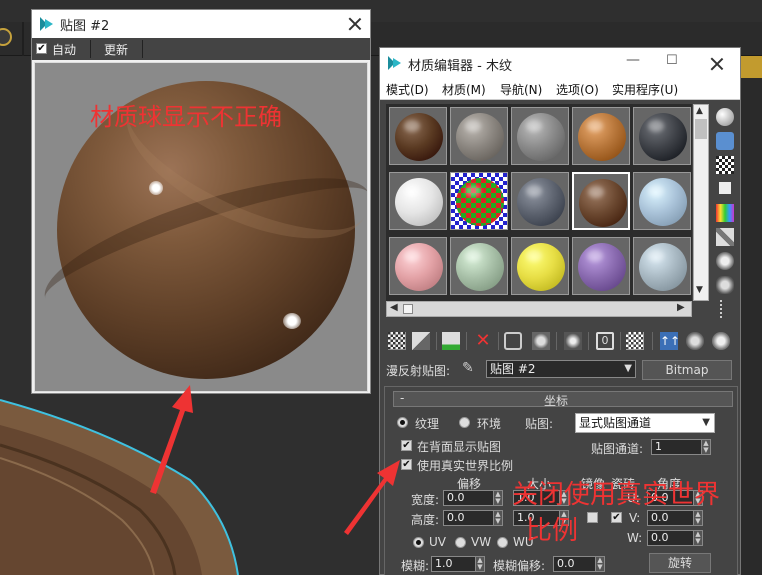 The width and height of the screenshot is (762, 575). Describe the element at coordinates (464, 89) in the screenshot. I see `menu-material: 材质(M)` at that location.